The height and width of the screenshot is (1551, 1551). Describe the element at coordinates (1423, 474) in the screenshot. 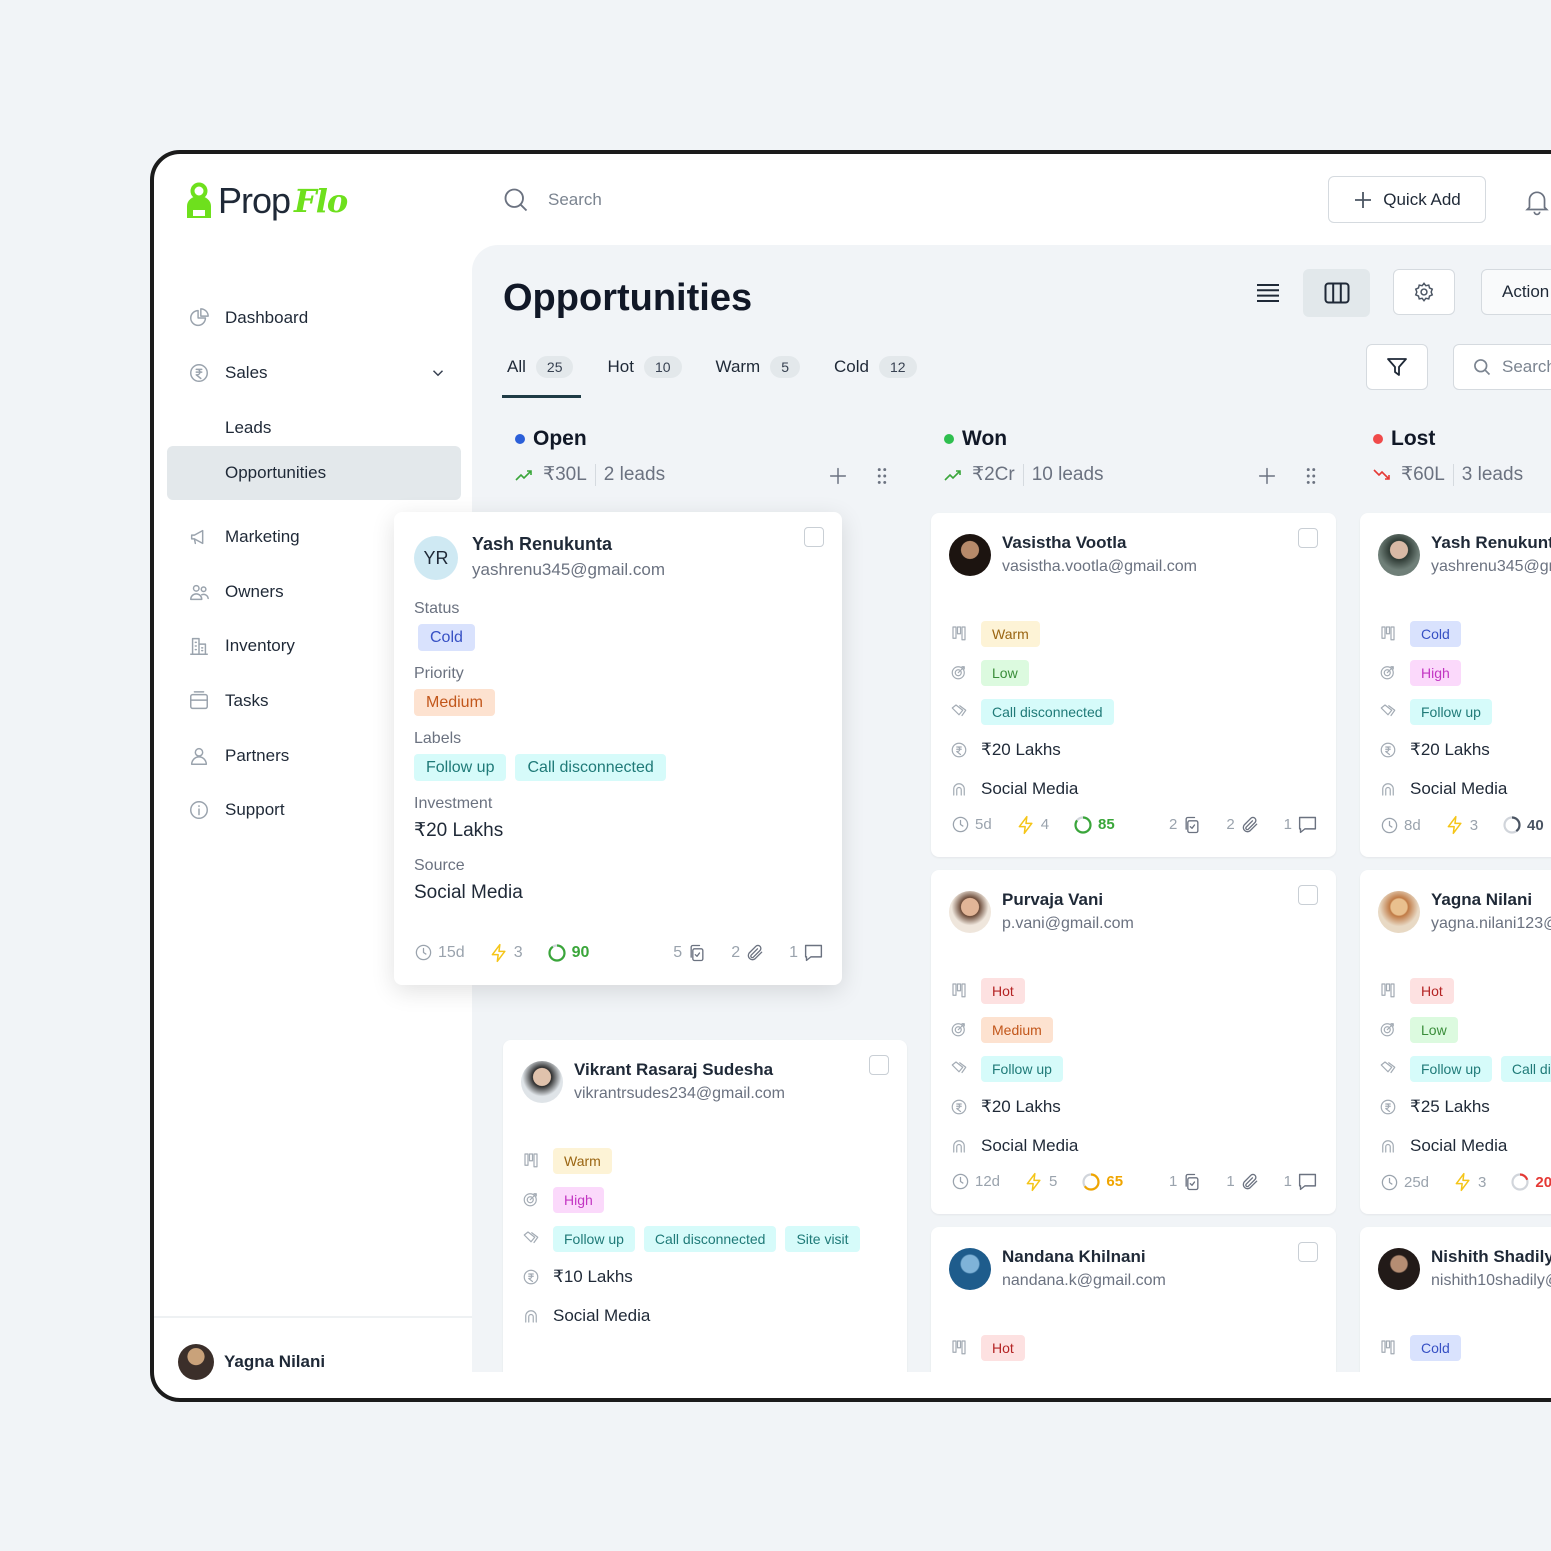

I see `column-amount: ₹60L` at that location.